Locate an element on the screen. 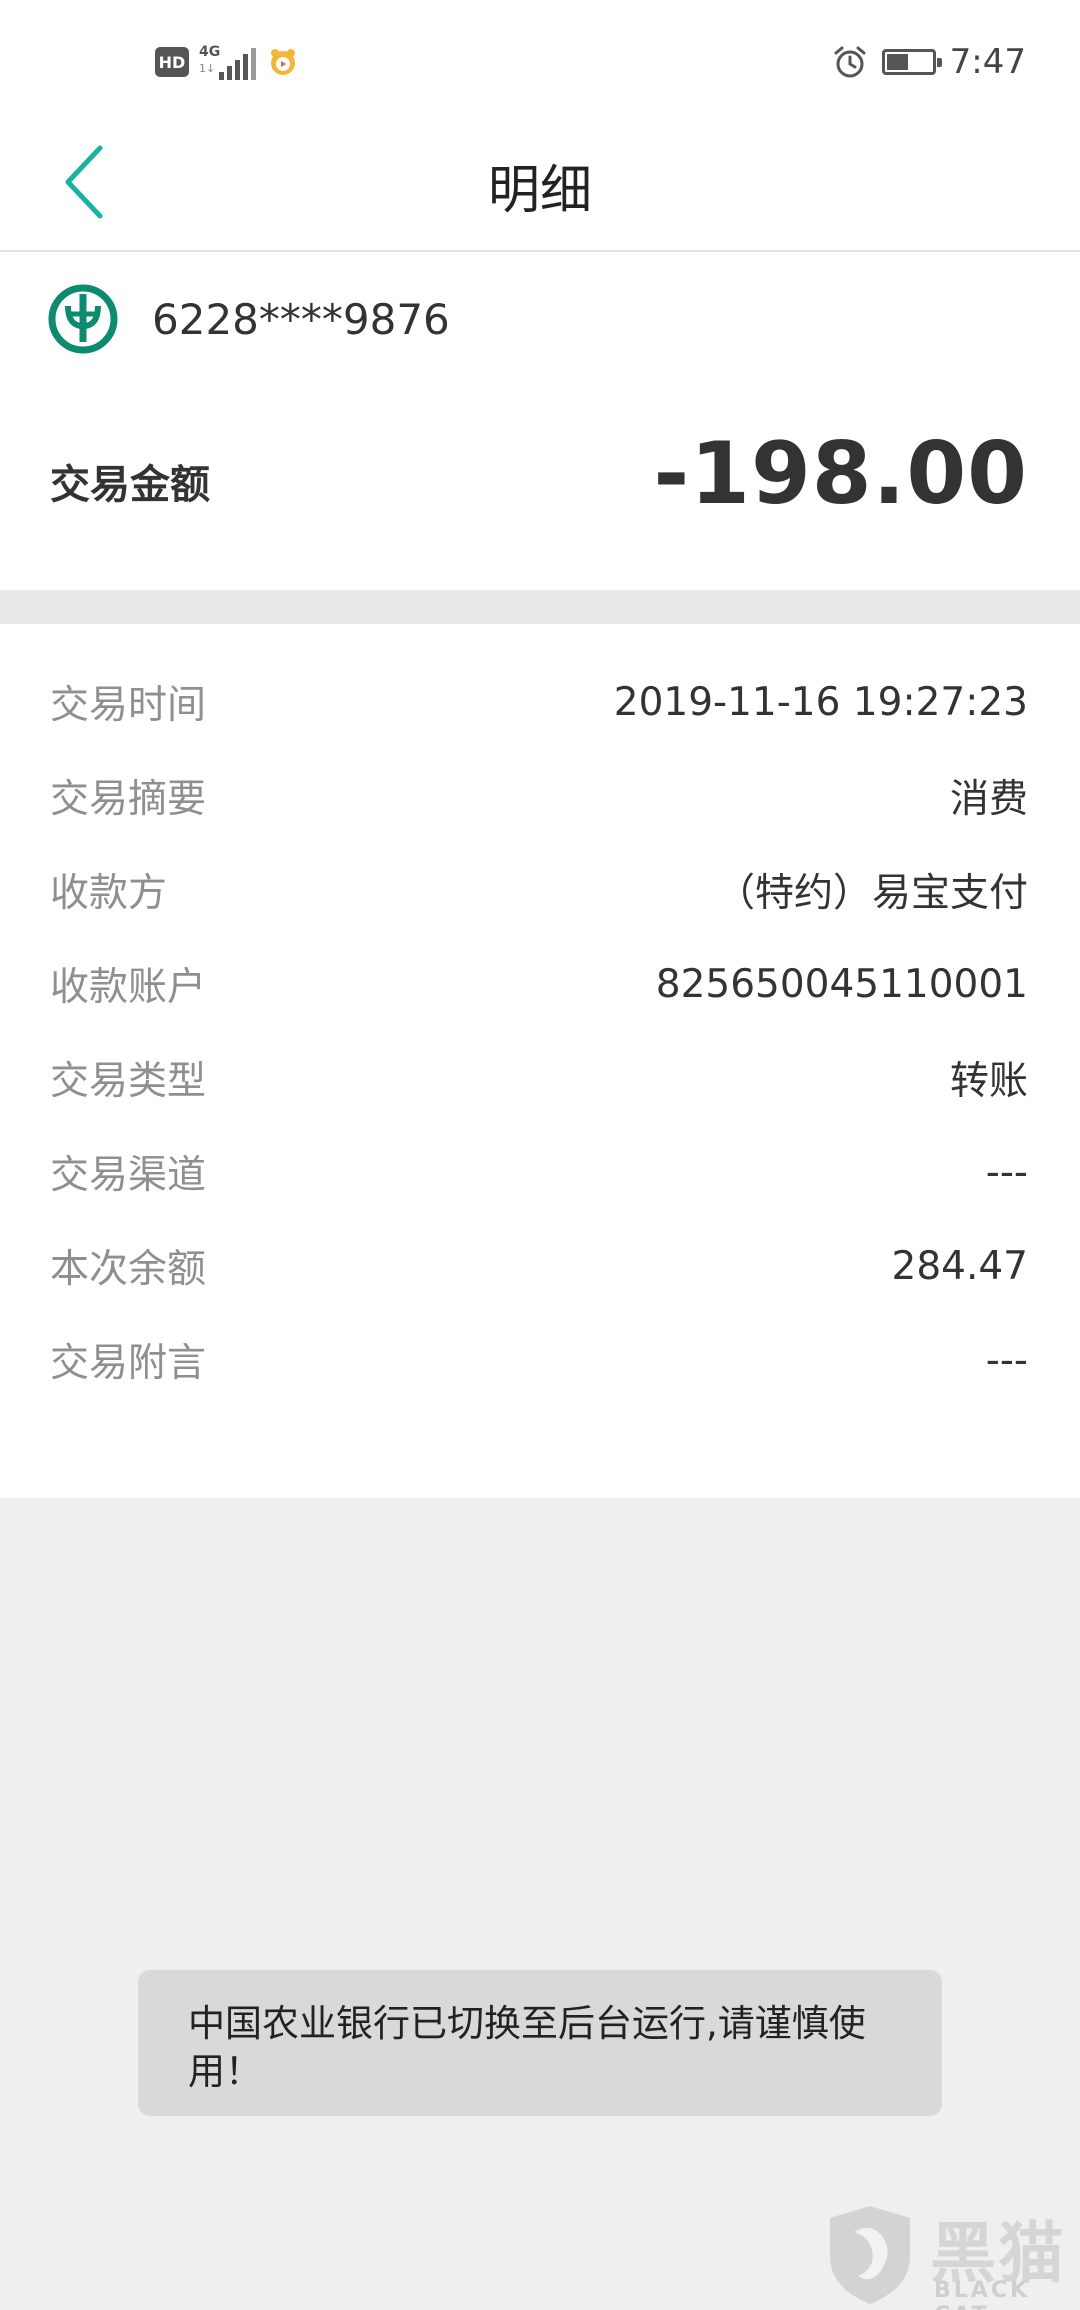  watermark-subtext: BLACK CAT is located at coordinates (982, 2294).